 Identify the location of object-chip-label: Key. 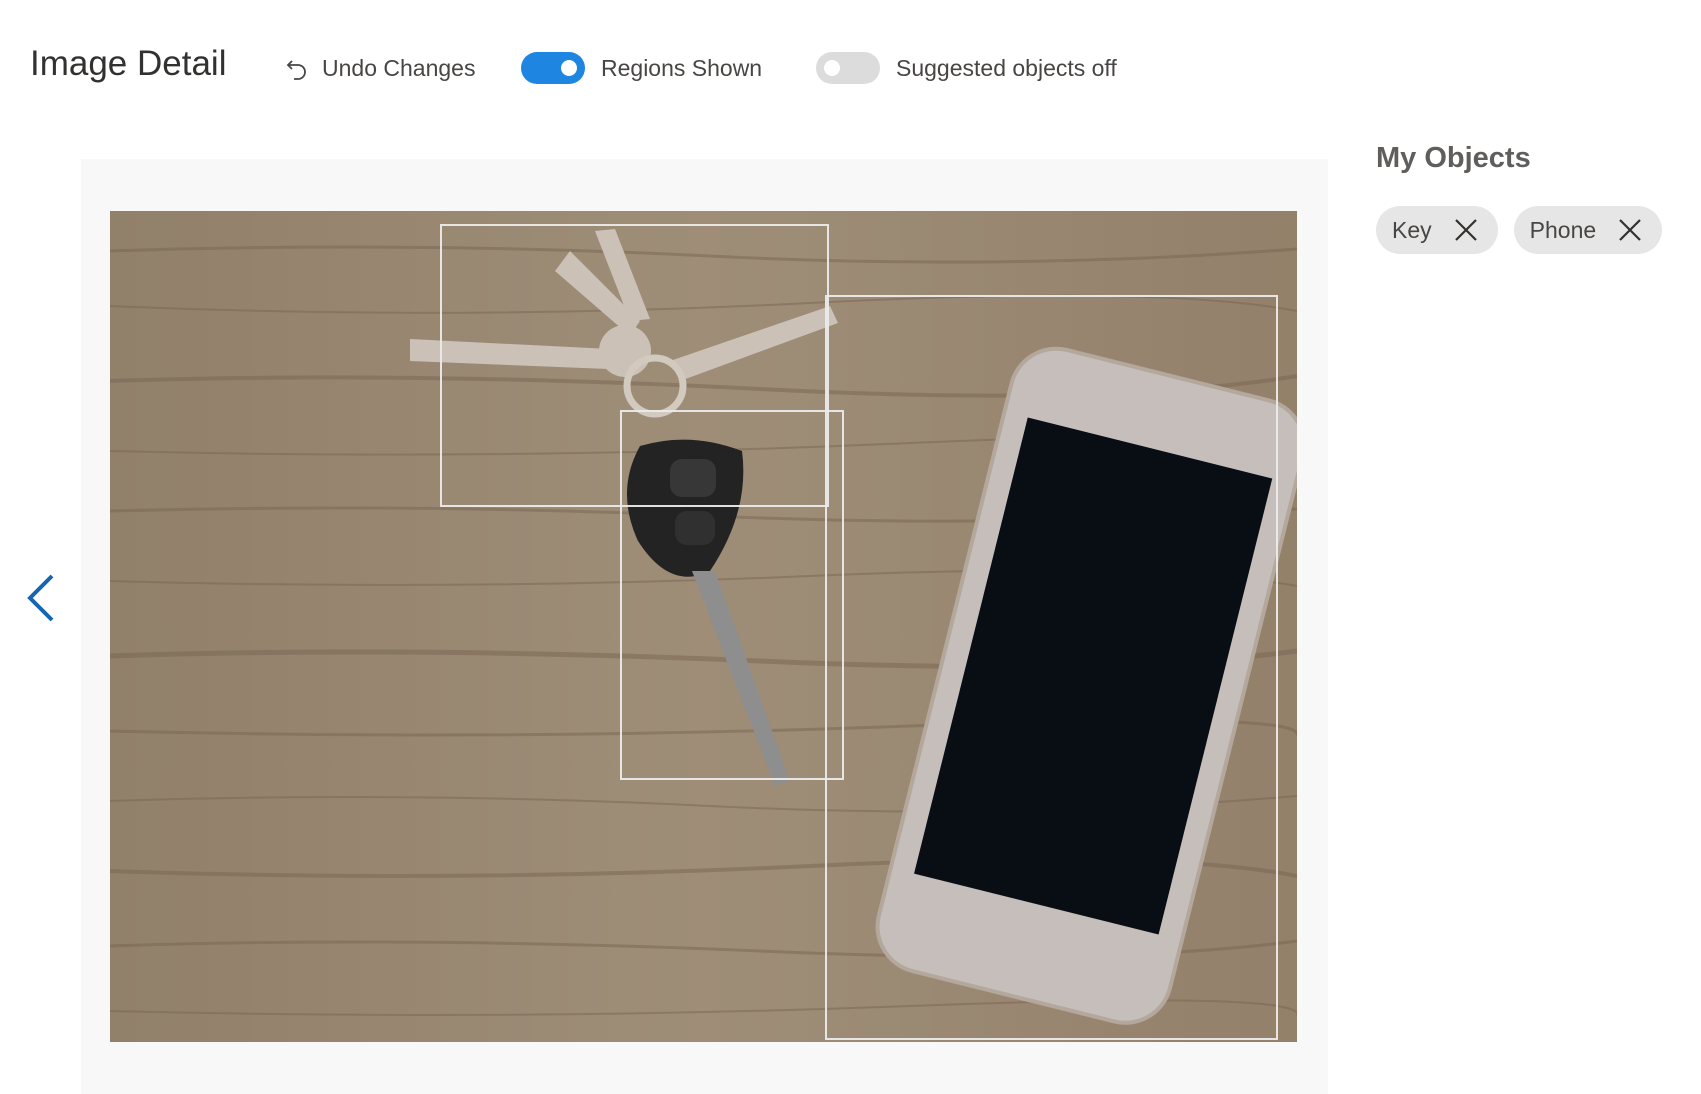
(1412, 229).